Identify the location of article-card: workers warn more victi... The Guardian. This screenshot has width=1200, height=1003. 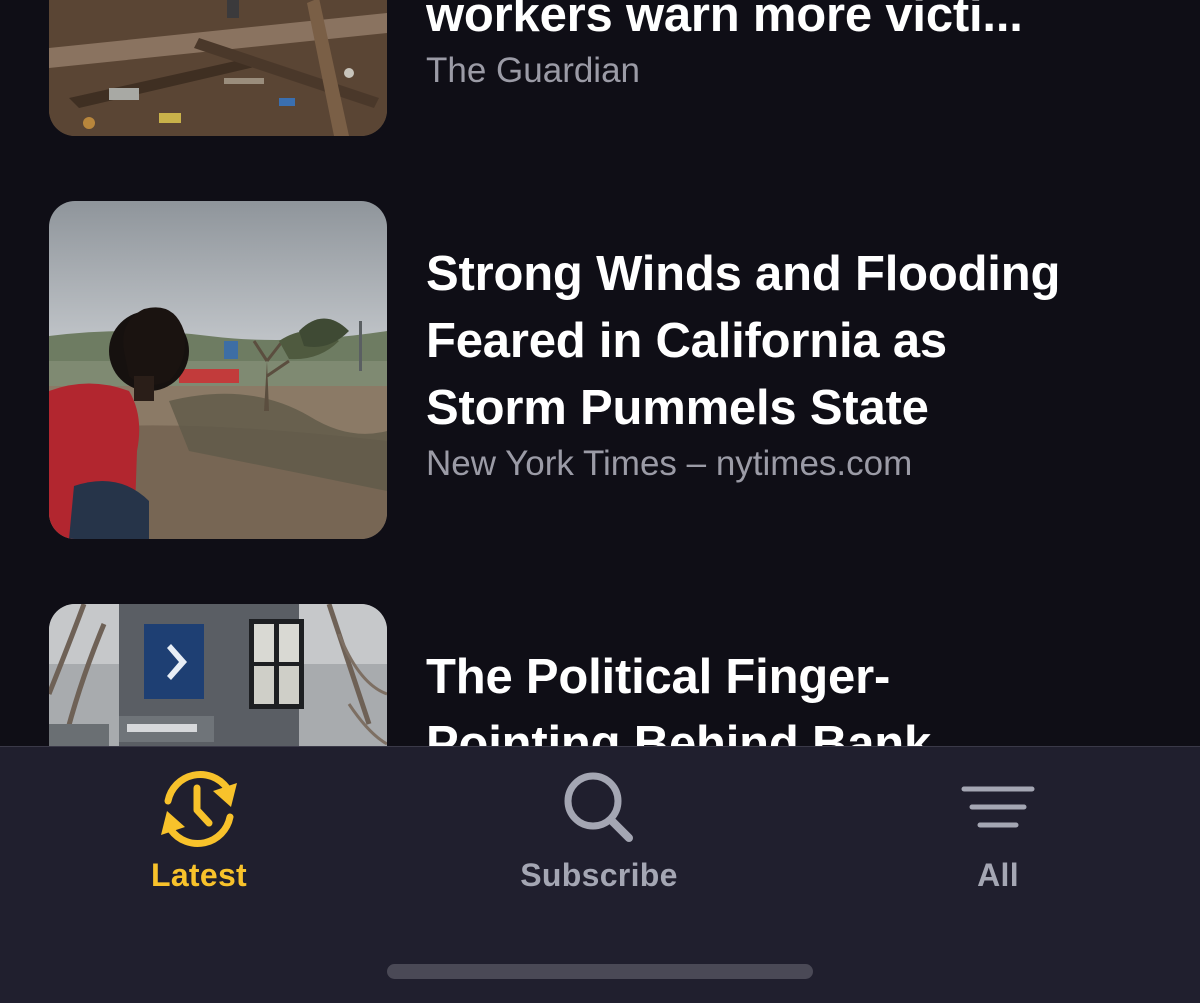
(600, 68).